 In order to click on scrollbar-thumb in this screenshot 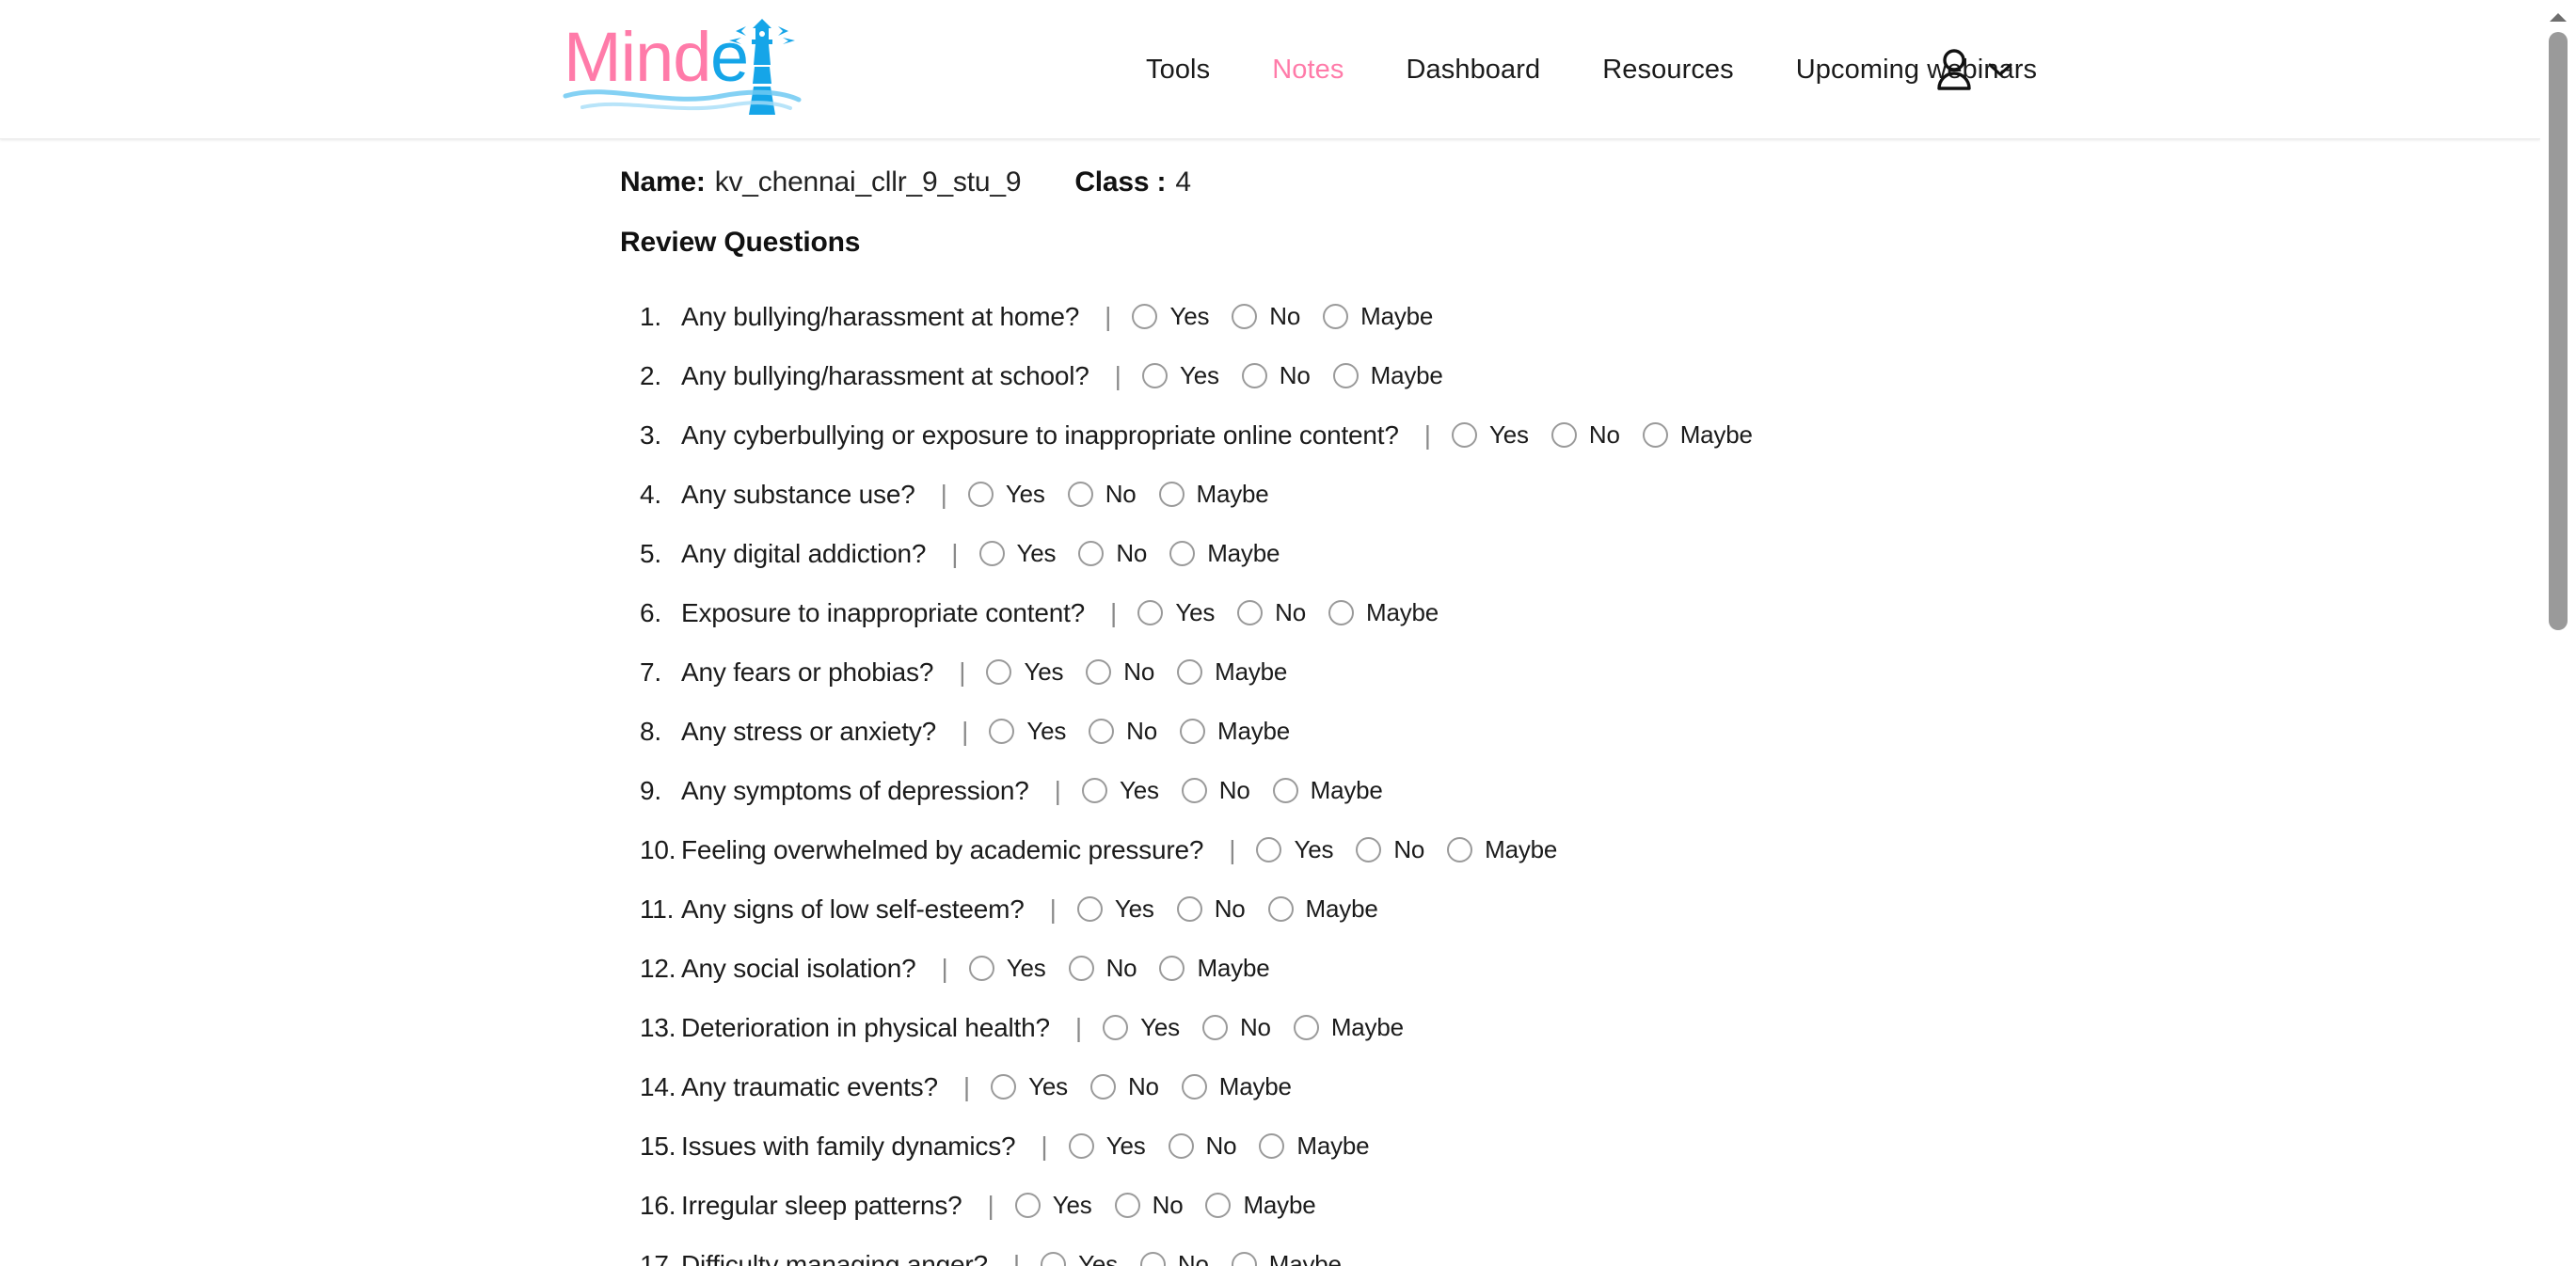, I will do `click(2558, 331)`.